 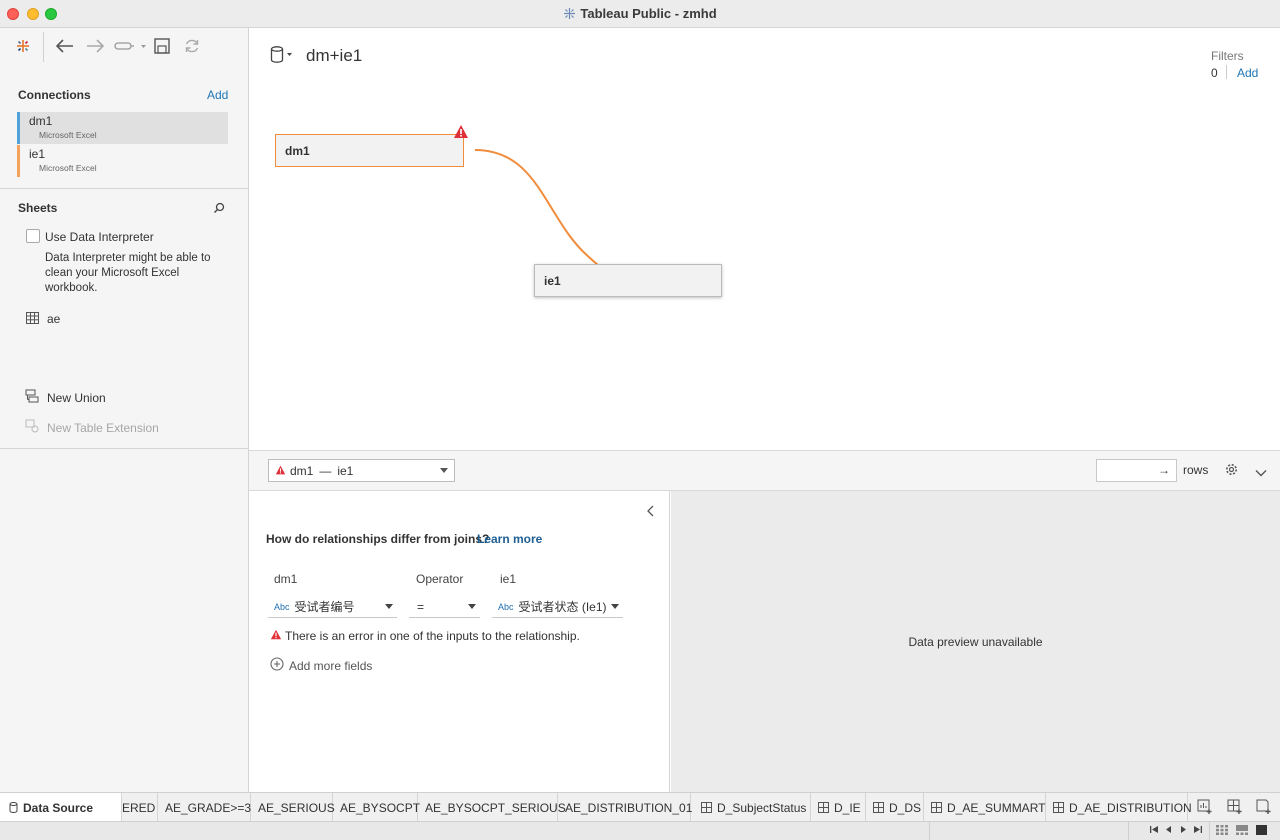 I want to click on new-union-item: New Union, so click(x=65, y=397).